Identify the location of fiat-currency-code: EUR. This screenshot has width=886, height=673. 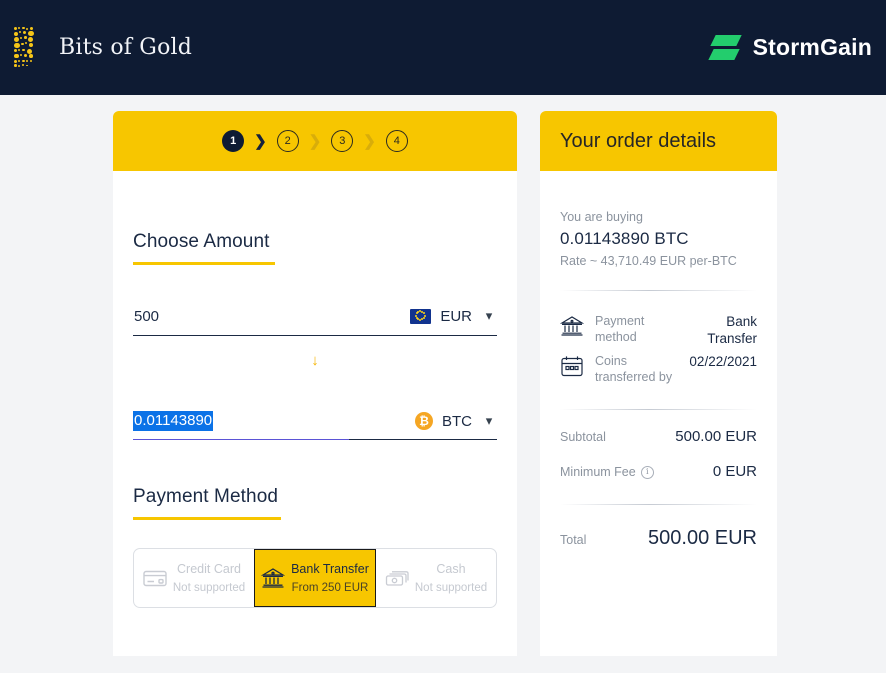
(456, 316).